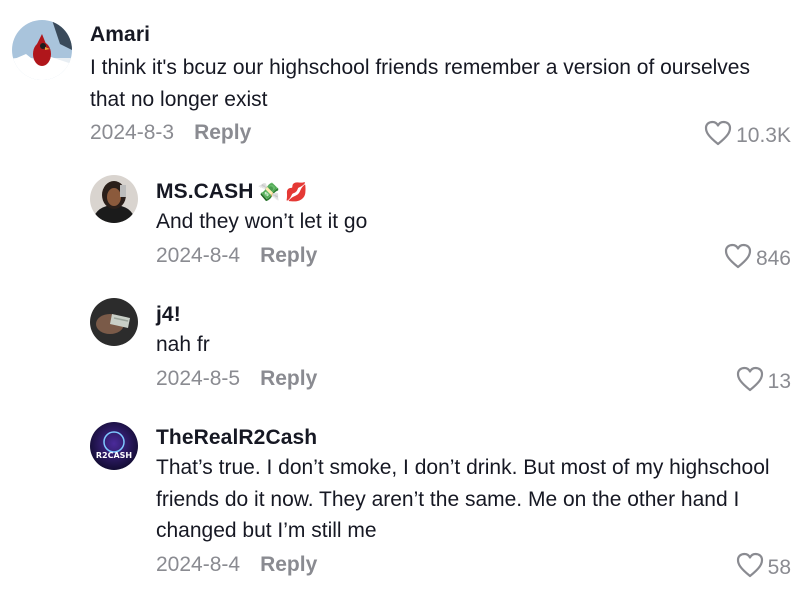  What do you see at coordinates (779, 381) in the screenshot?
I see `like-count: 13` at bounding box center [779, 381].